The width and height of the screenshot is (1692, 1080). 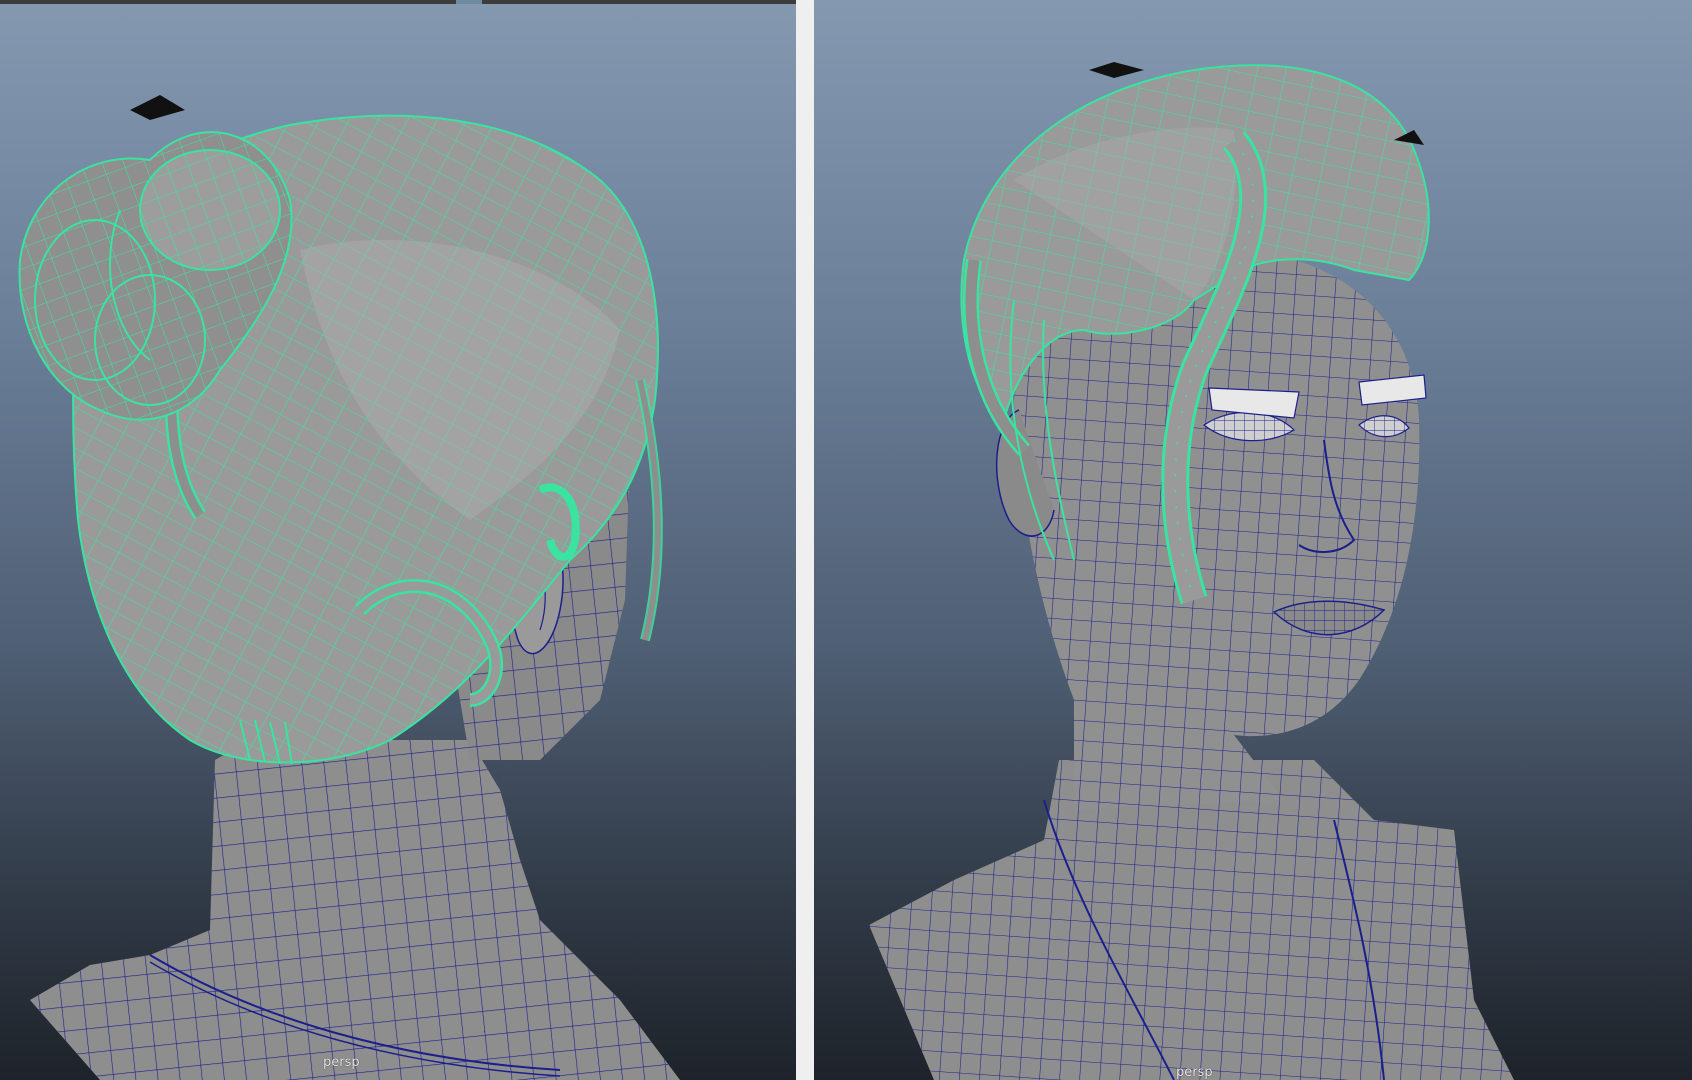 I want to click on neck-mesh, so click(x=355, y=910).